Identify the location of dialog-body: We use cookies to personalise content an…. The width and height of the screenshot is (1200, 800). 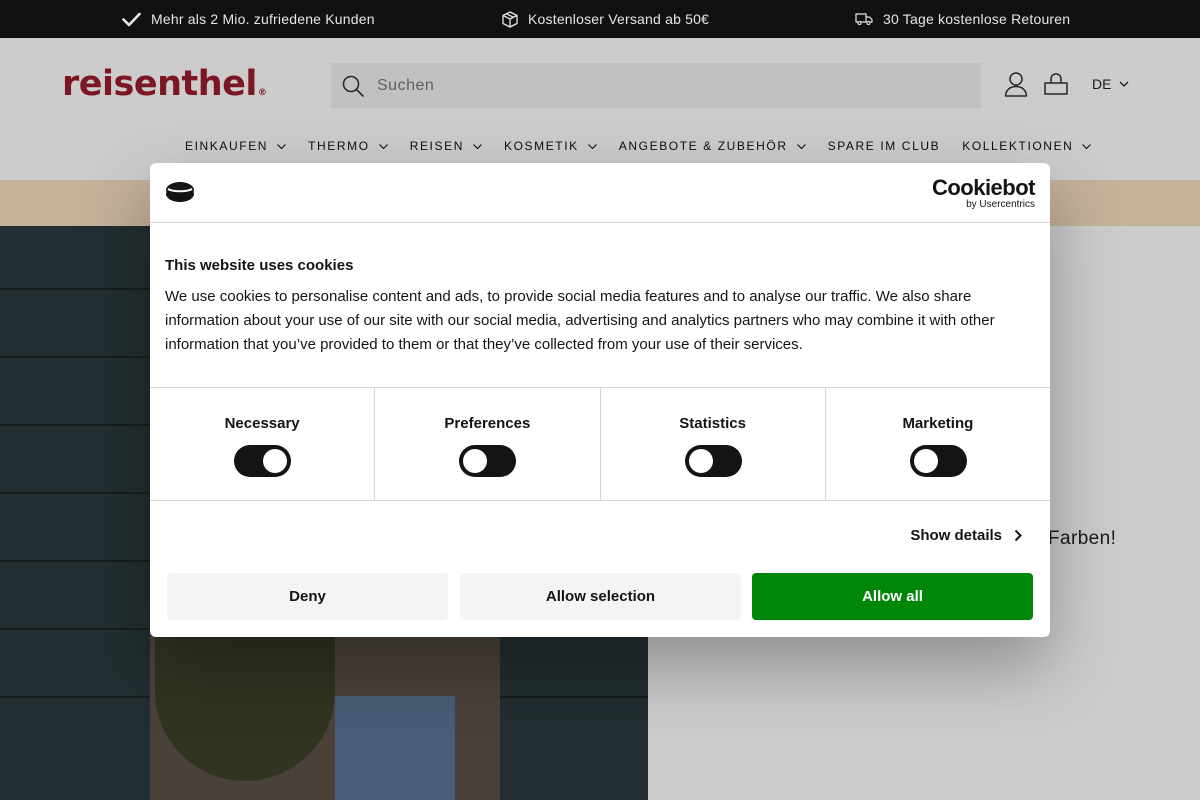
(580, 320).